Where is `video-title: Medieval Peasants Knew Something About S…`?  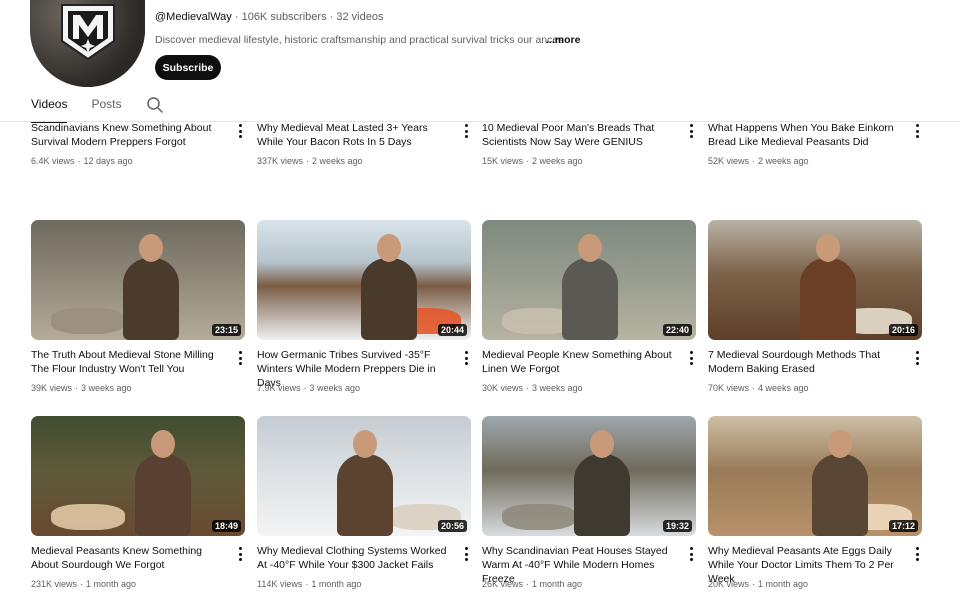 video-title: Medieval Peasants Knew Something About S… is located at coordinates (129, 558).